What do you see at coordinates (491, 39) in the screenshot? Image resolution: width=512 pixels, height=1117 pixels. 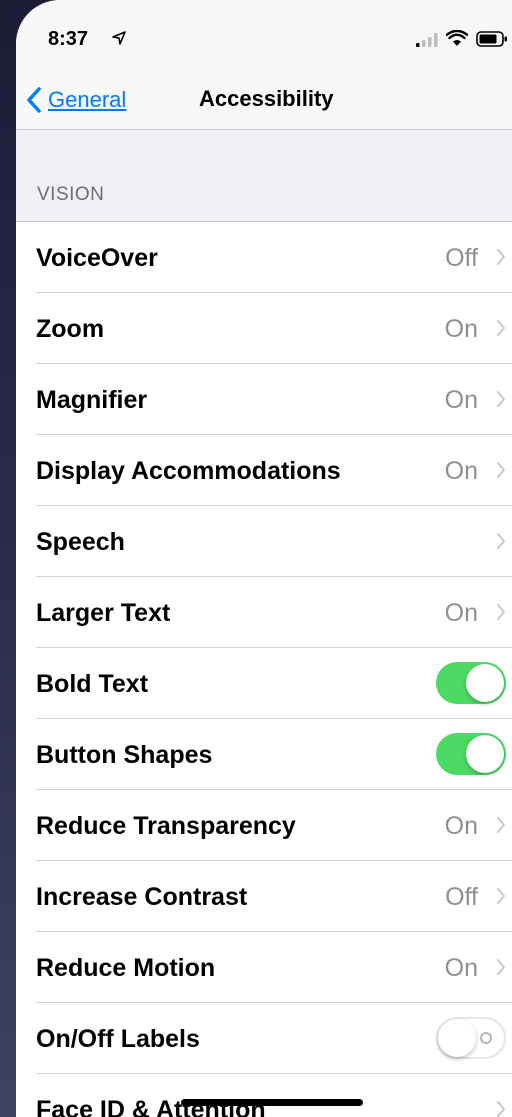 I see `battery-icon` at bounding box center [491, 39].